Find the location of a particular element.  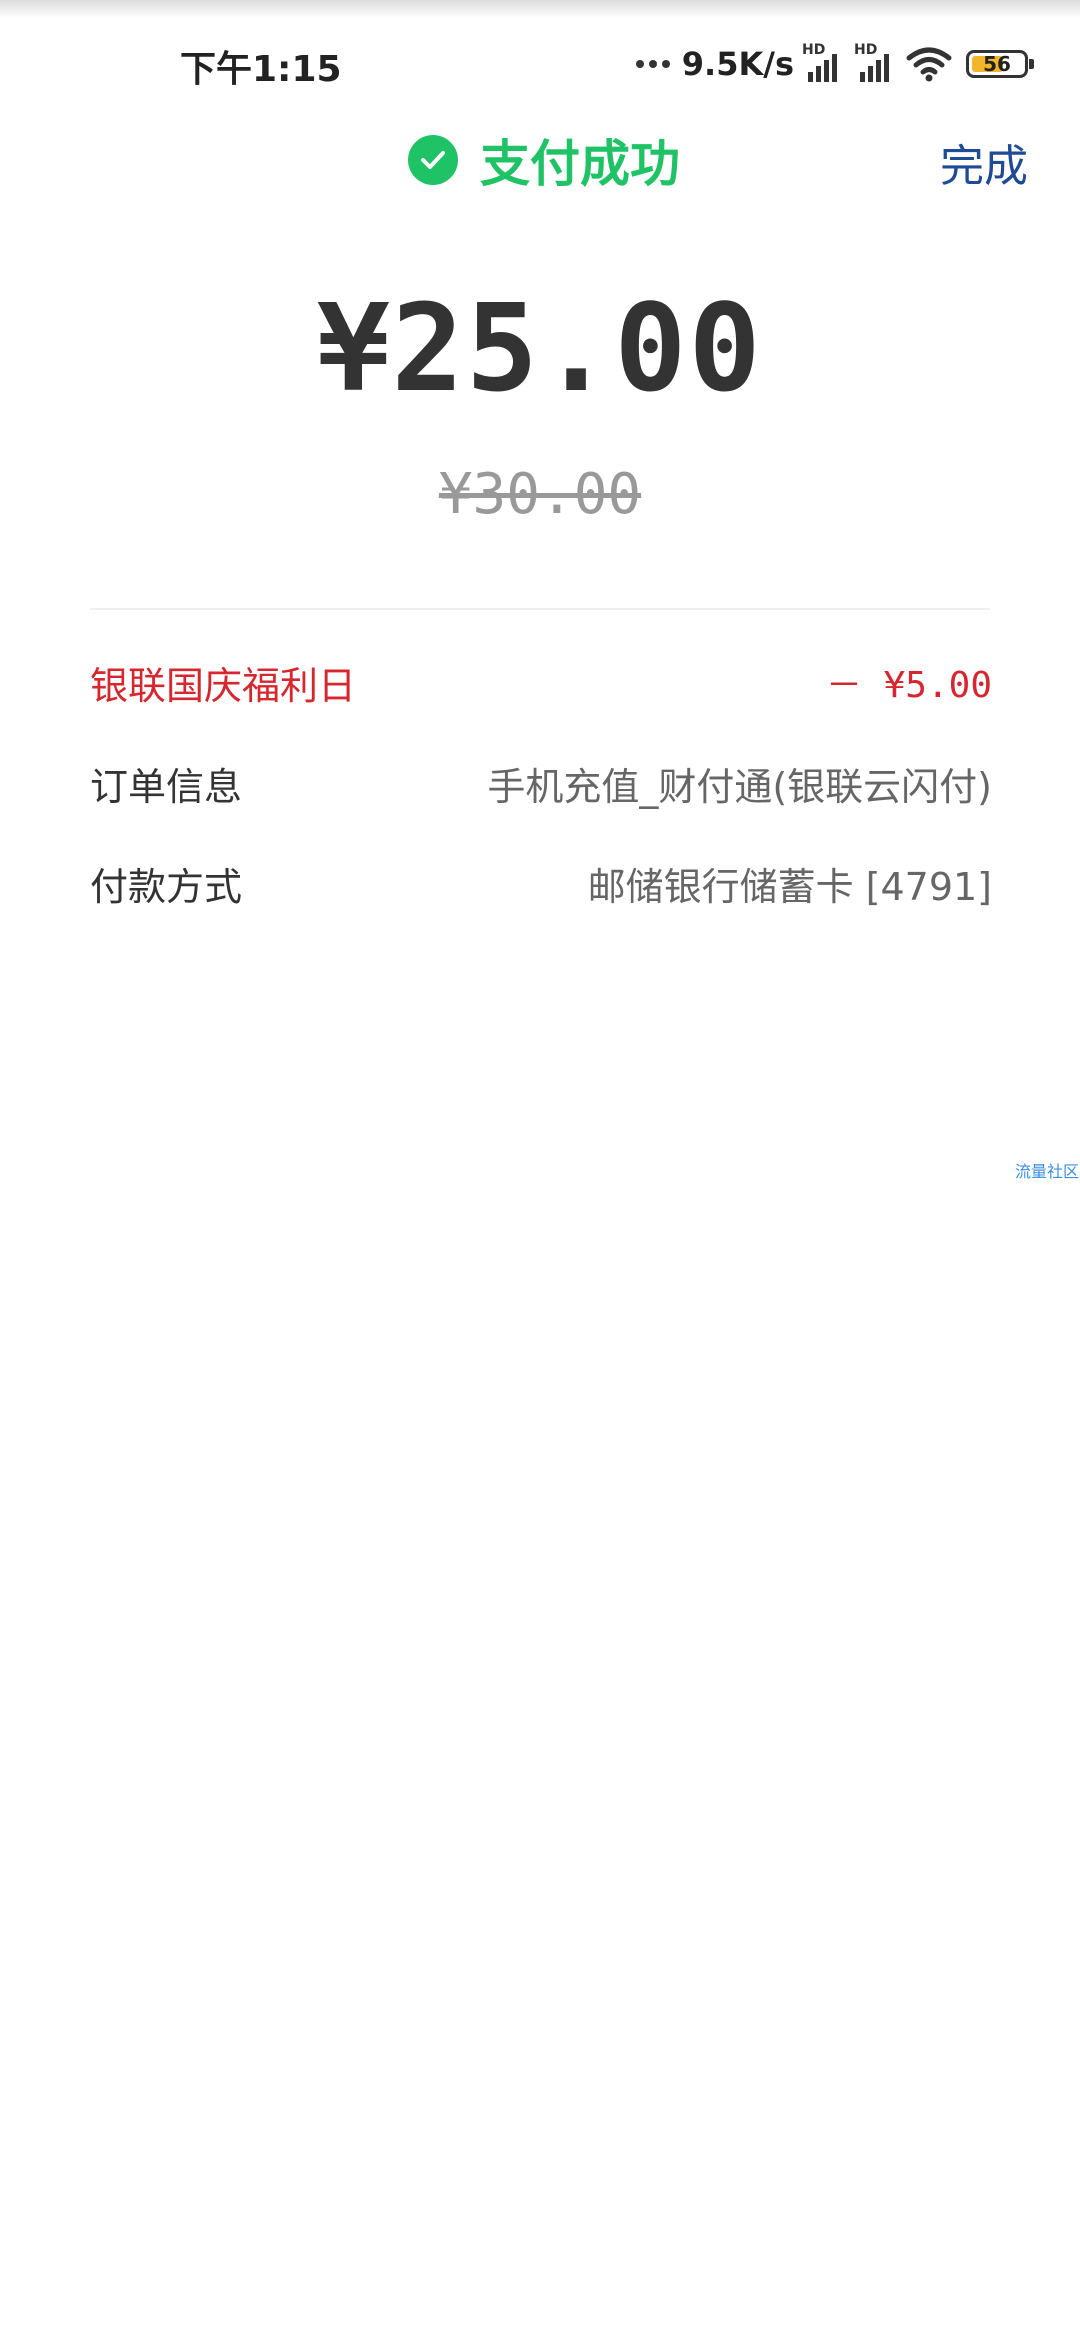

status-icons: 9.5K/s HD HD 56 is located at coordinates (834, 64).